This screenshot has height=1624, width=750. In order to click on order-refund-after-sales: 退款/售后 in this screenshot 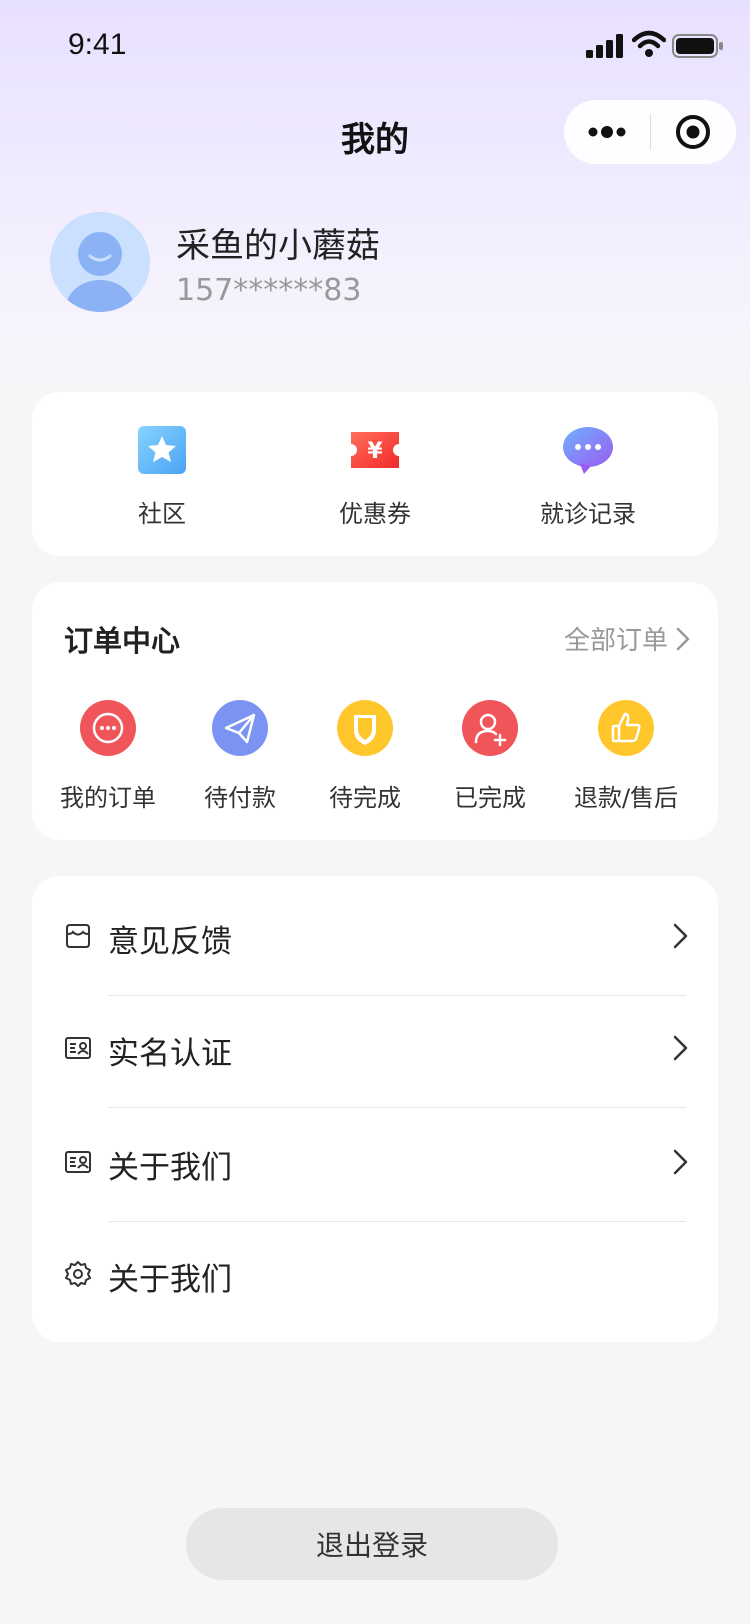, I will do `click(626, 756)`.